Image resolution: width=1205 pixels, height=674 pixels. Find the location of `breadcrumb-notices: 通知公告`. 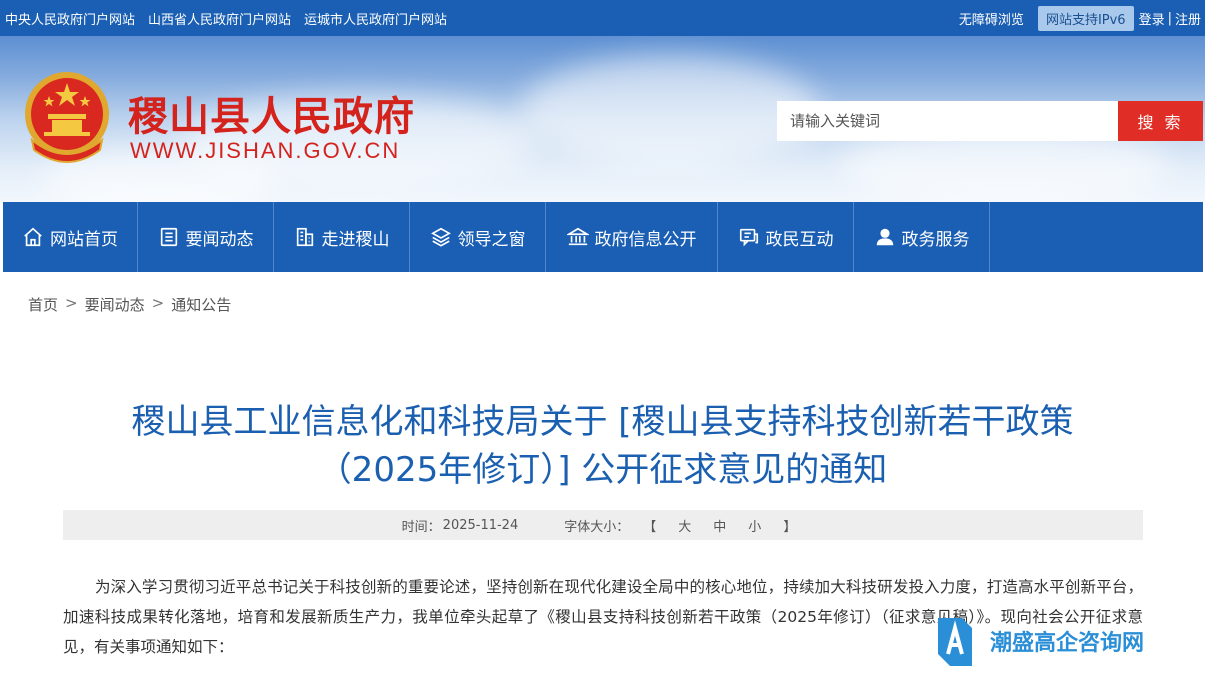

breadcrumb-notices: 通知公告 is located at coordinates (201, 304).